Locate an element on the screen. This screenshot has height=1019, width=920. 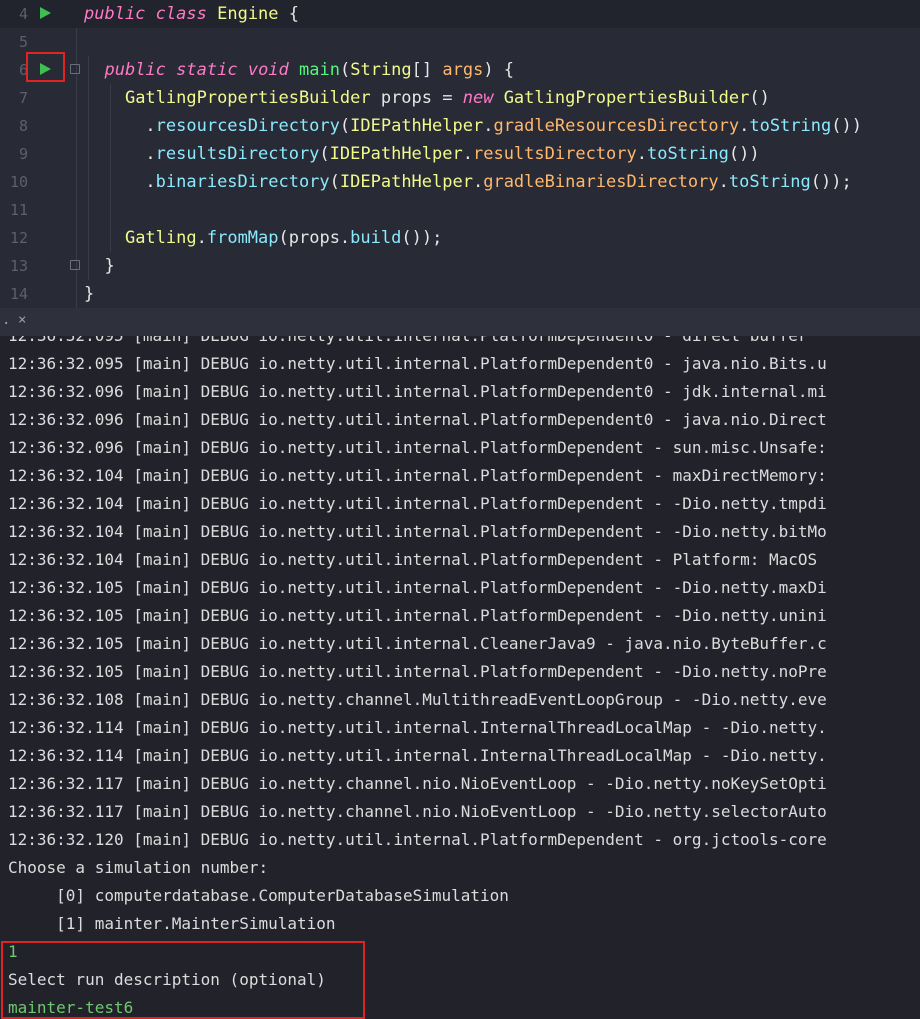
code-text: Gatling.fromMap(props.build()); is located at coordinates (263, 238).